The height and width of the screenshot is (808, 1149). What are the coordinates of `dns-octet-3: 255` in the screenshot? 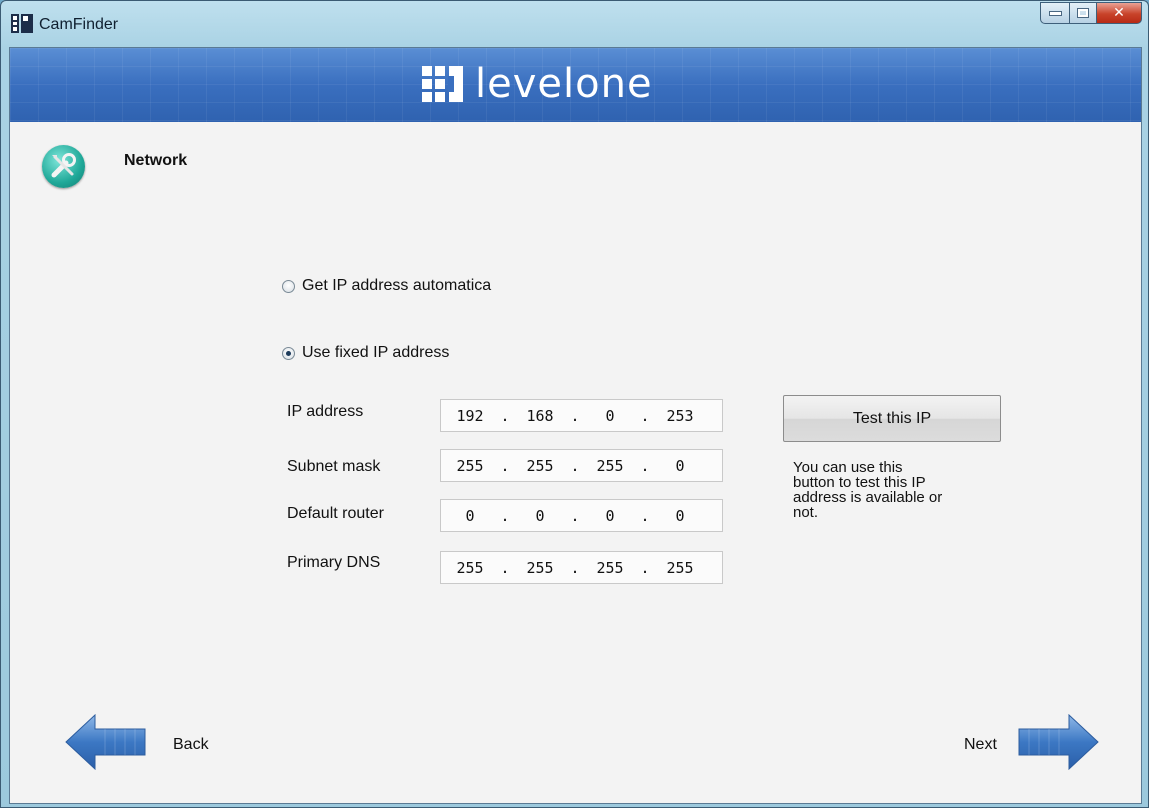 It's located at (610, 568).